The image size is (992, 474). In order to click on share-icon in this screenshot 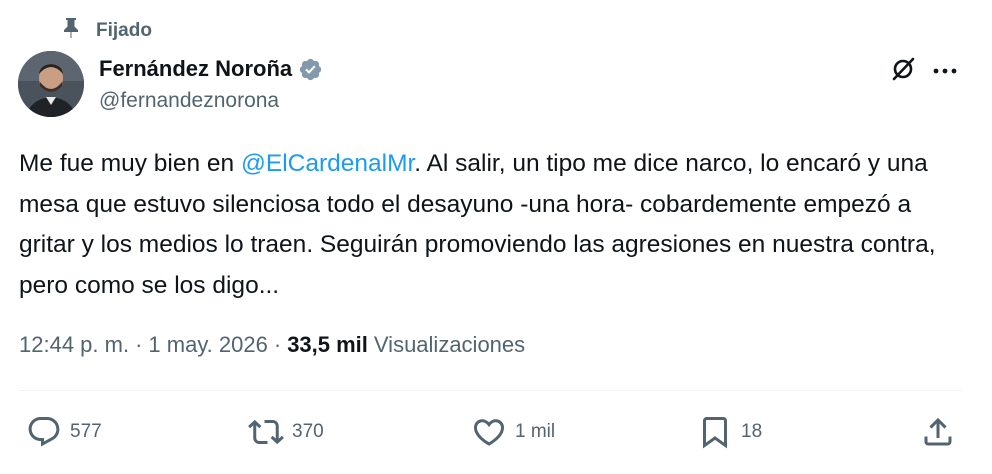, I will do `click(938, 432)`.